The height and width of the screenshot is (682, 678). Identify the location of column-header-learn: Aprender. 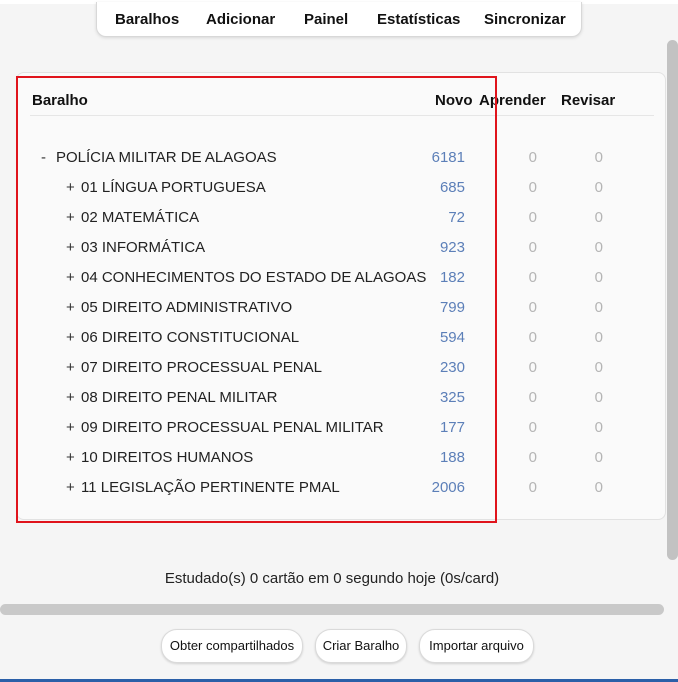
(512, 100).